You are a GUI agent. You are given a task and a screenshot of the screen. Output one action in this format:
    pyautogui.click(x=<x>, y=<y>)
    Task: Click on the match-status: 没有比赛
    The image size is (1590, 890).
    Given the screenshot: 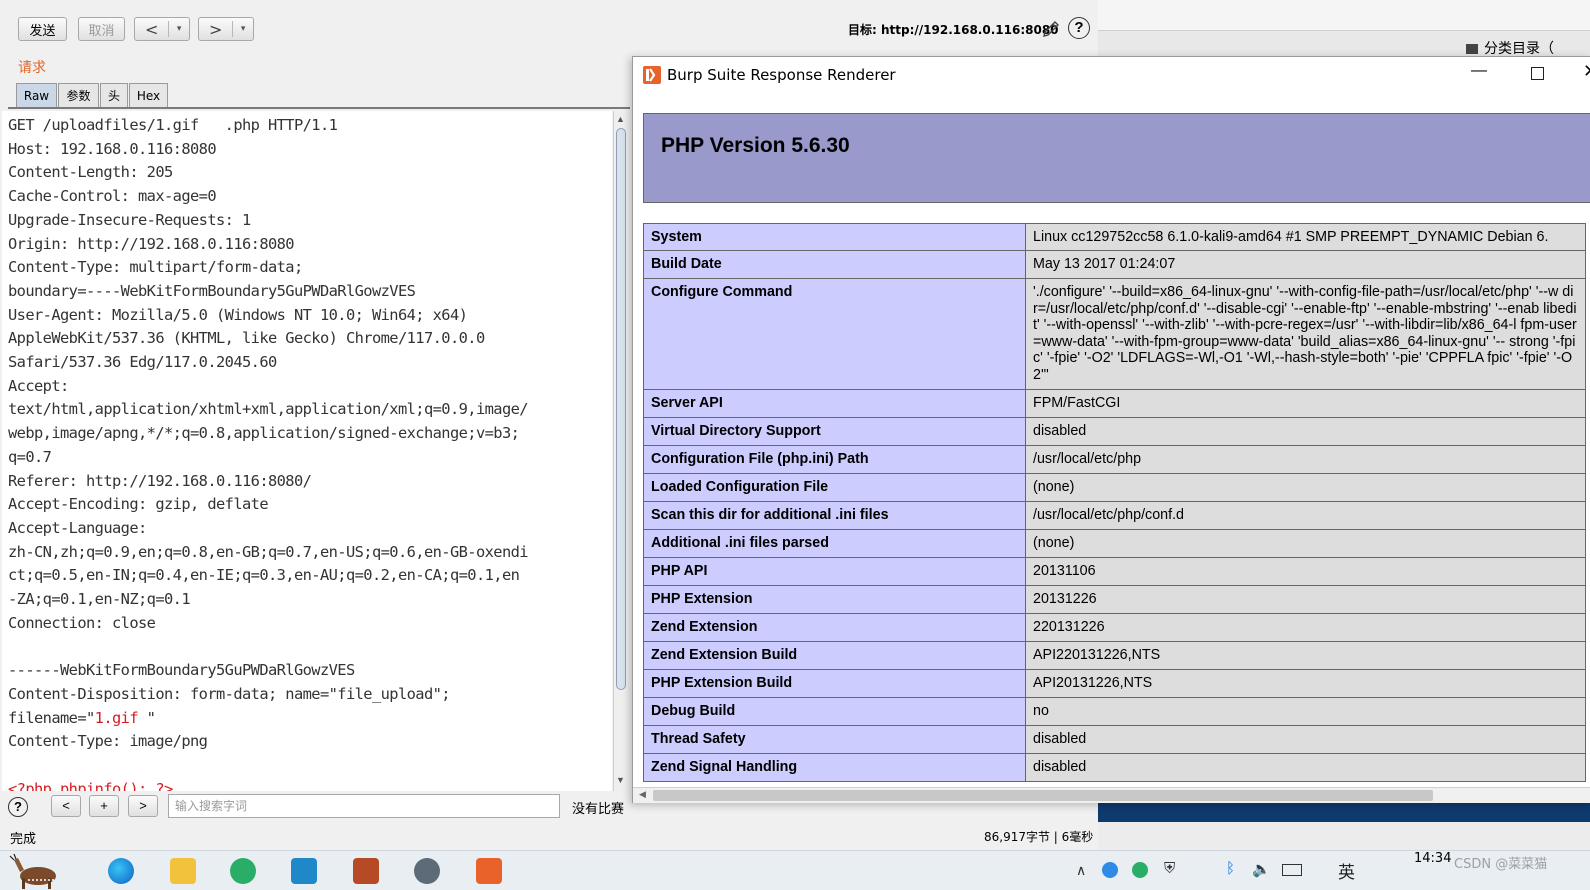 What is the action you would take?
    pyautogui.click(x=598, y=809)
    